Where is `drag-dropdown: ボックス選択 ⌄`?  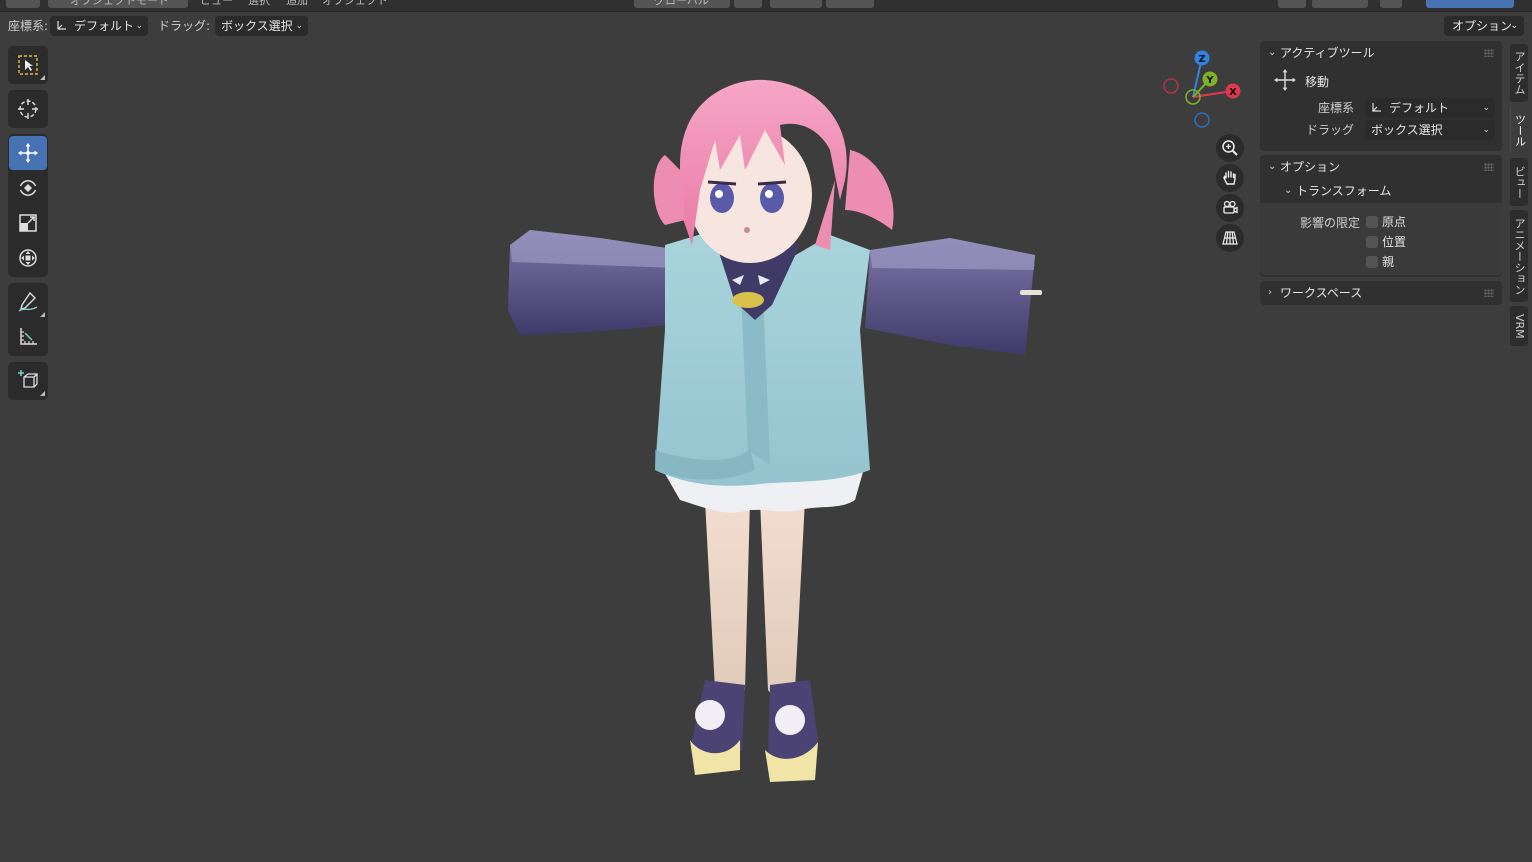 drag-dropdown: ボックス選択 ⌄ is located at coordinates (261, 26).